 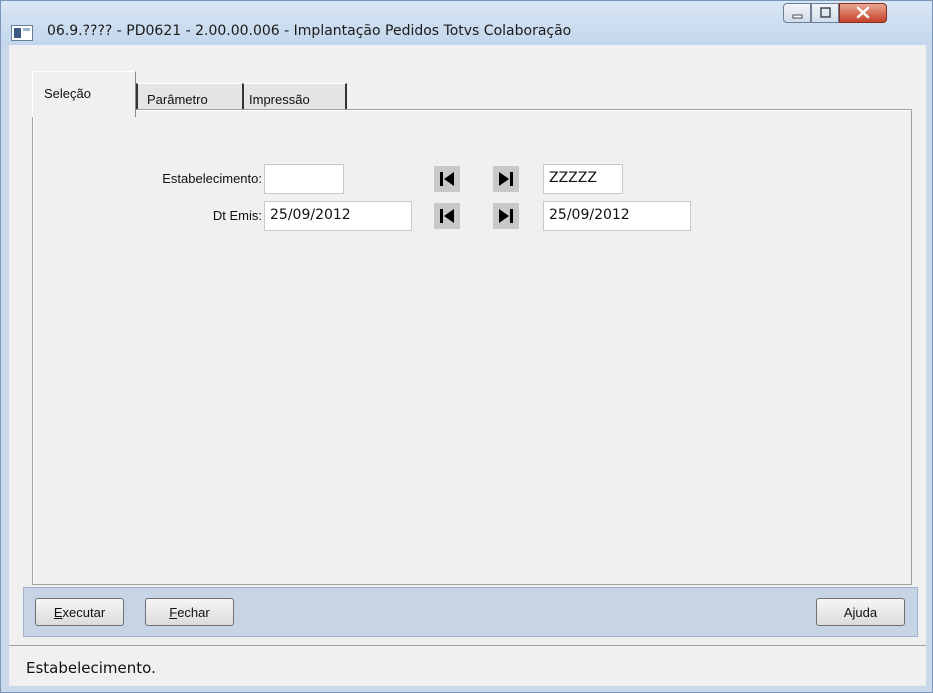 I want to click on tab-parametro: Parâmetro, so click(x=190, y=97).